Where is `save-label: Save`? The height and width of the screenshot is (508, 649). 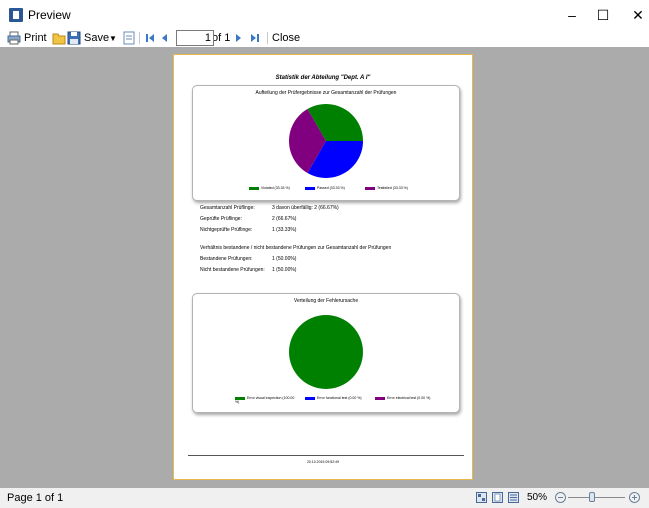 save-label: Save is located at coordinates (97, 38).